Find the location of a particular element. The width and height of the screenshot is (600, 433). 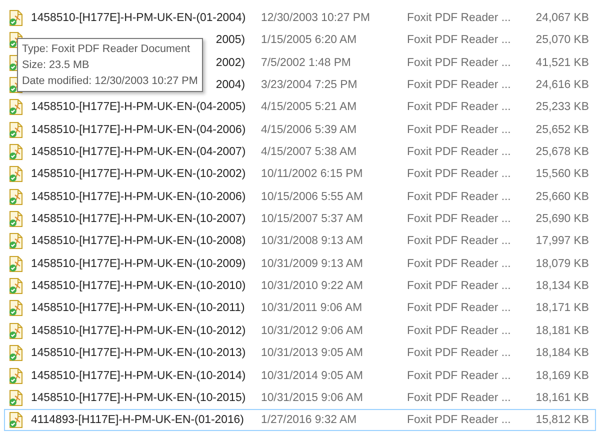

date-modified: 10/31/2008 9:13 AM is located at coordinates (312, 241).